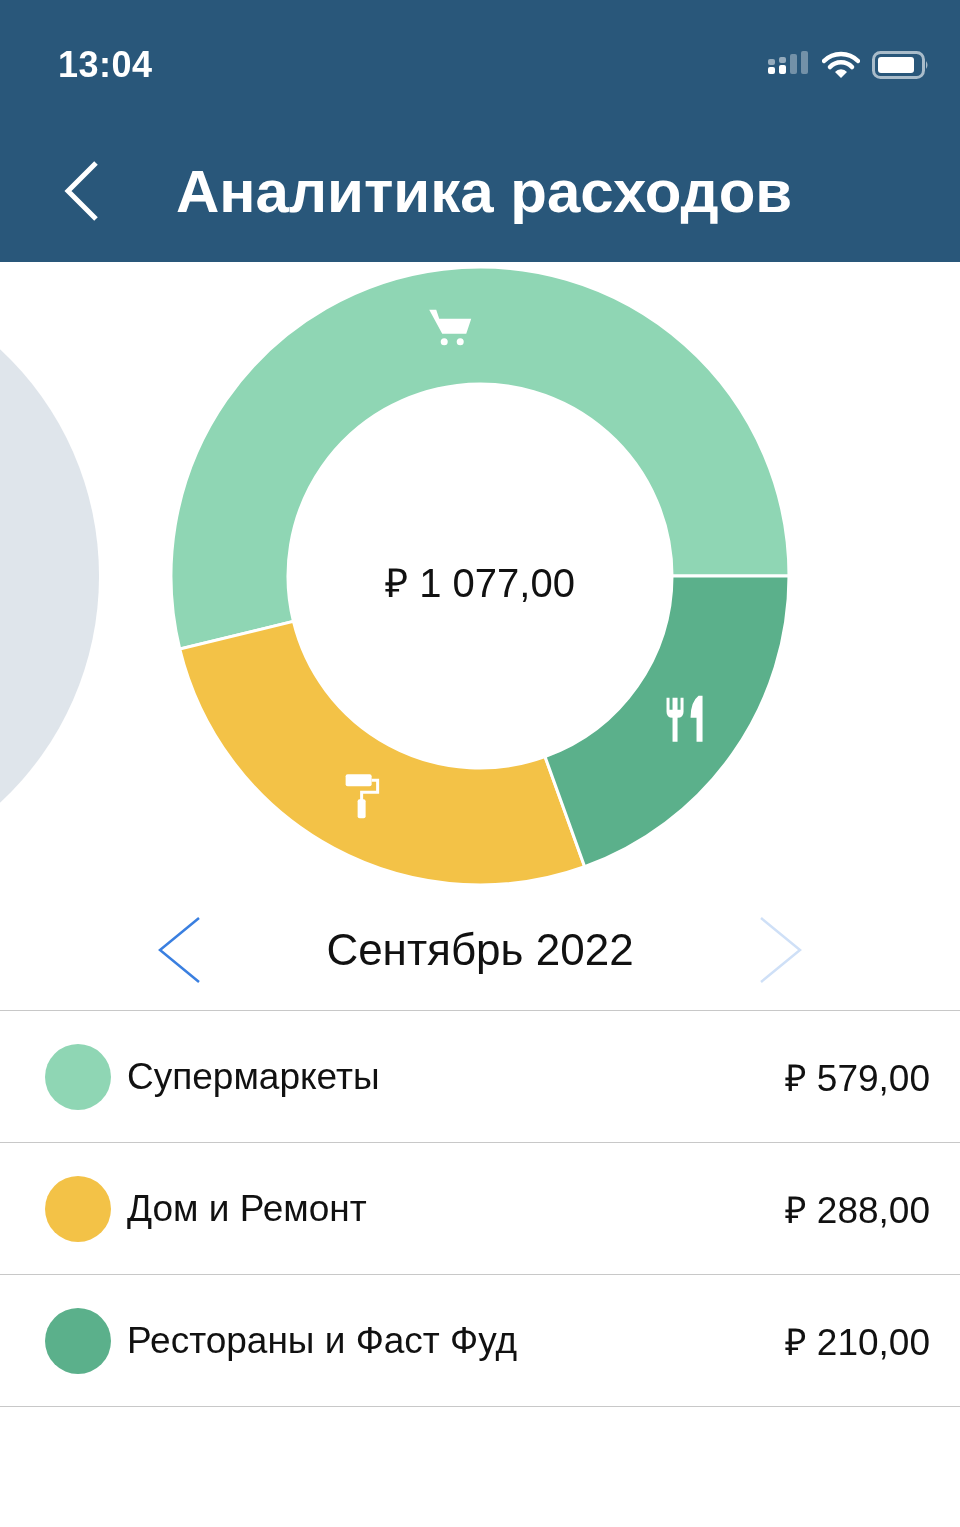  I want to click on category-amount: ₽ 579,00, so click(857, 1079).